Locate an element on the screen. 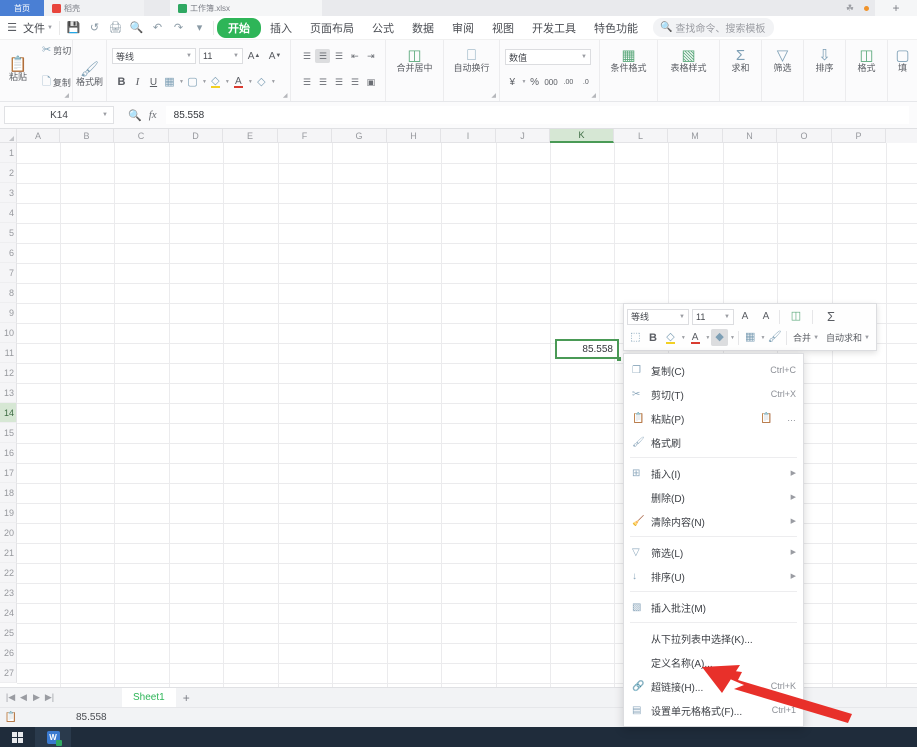 The width and height of the screenshot is (917, 747). prev-sheet-button: ◀ is located at coordinates (23, 697).